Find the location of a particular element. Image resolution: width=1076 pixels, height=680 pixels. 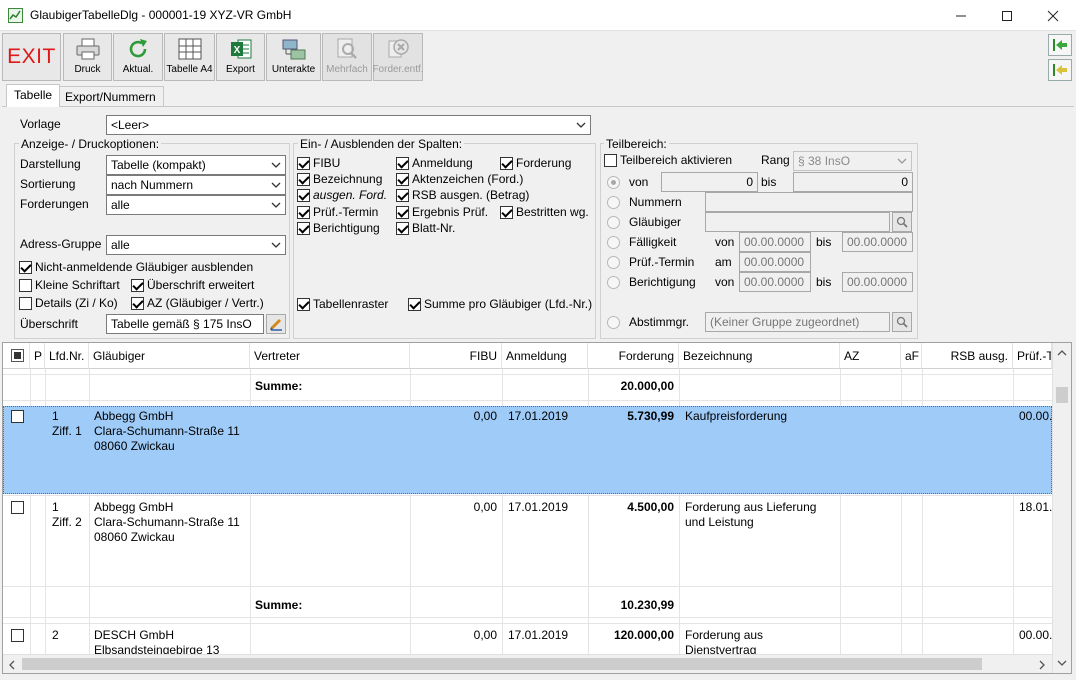

col-header-anmeldung: Anmeldung is located at coordinates (545, 356).